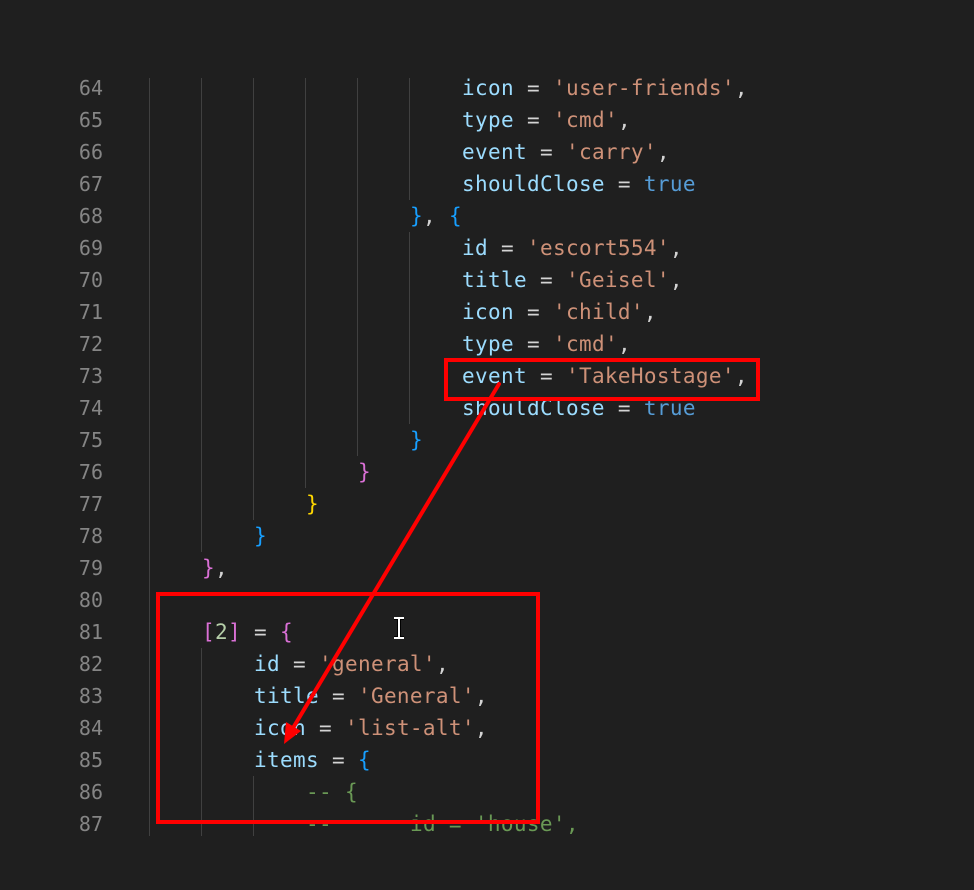  I want to click on code-line: 69 id = 'escort554',, so click(487, 248).